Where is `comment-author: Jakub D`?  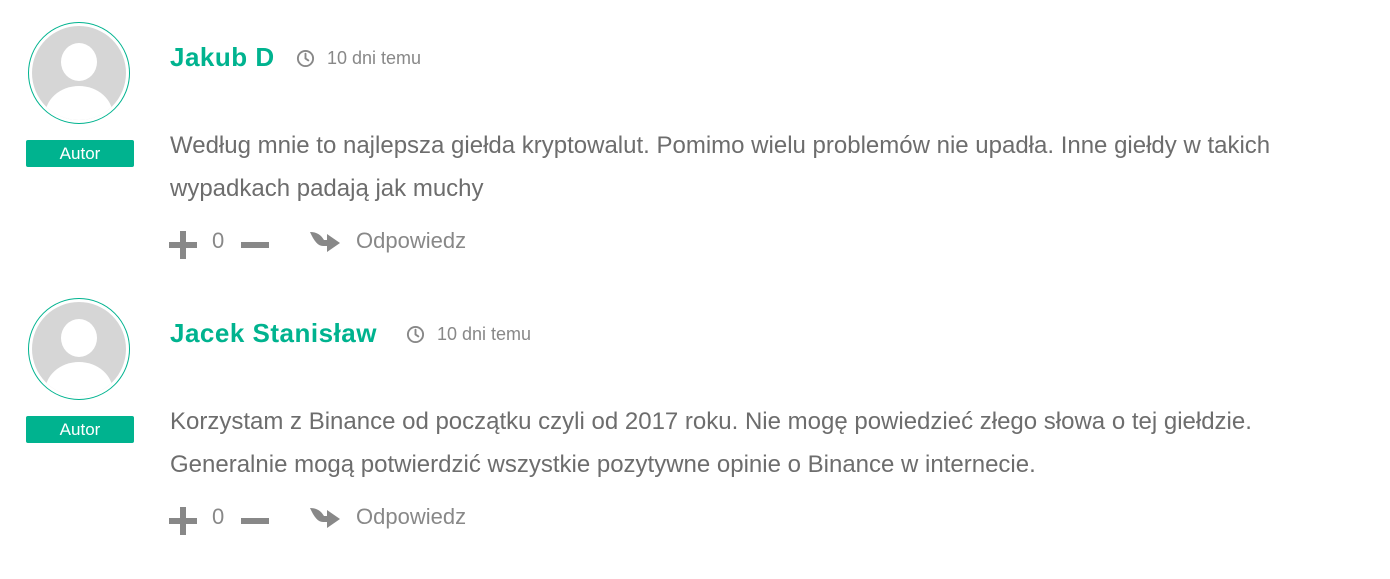
comment-author: Jakub D is located at coordinates (222, 57).